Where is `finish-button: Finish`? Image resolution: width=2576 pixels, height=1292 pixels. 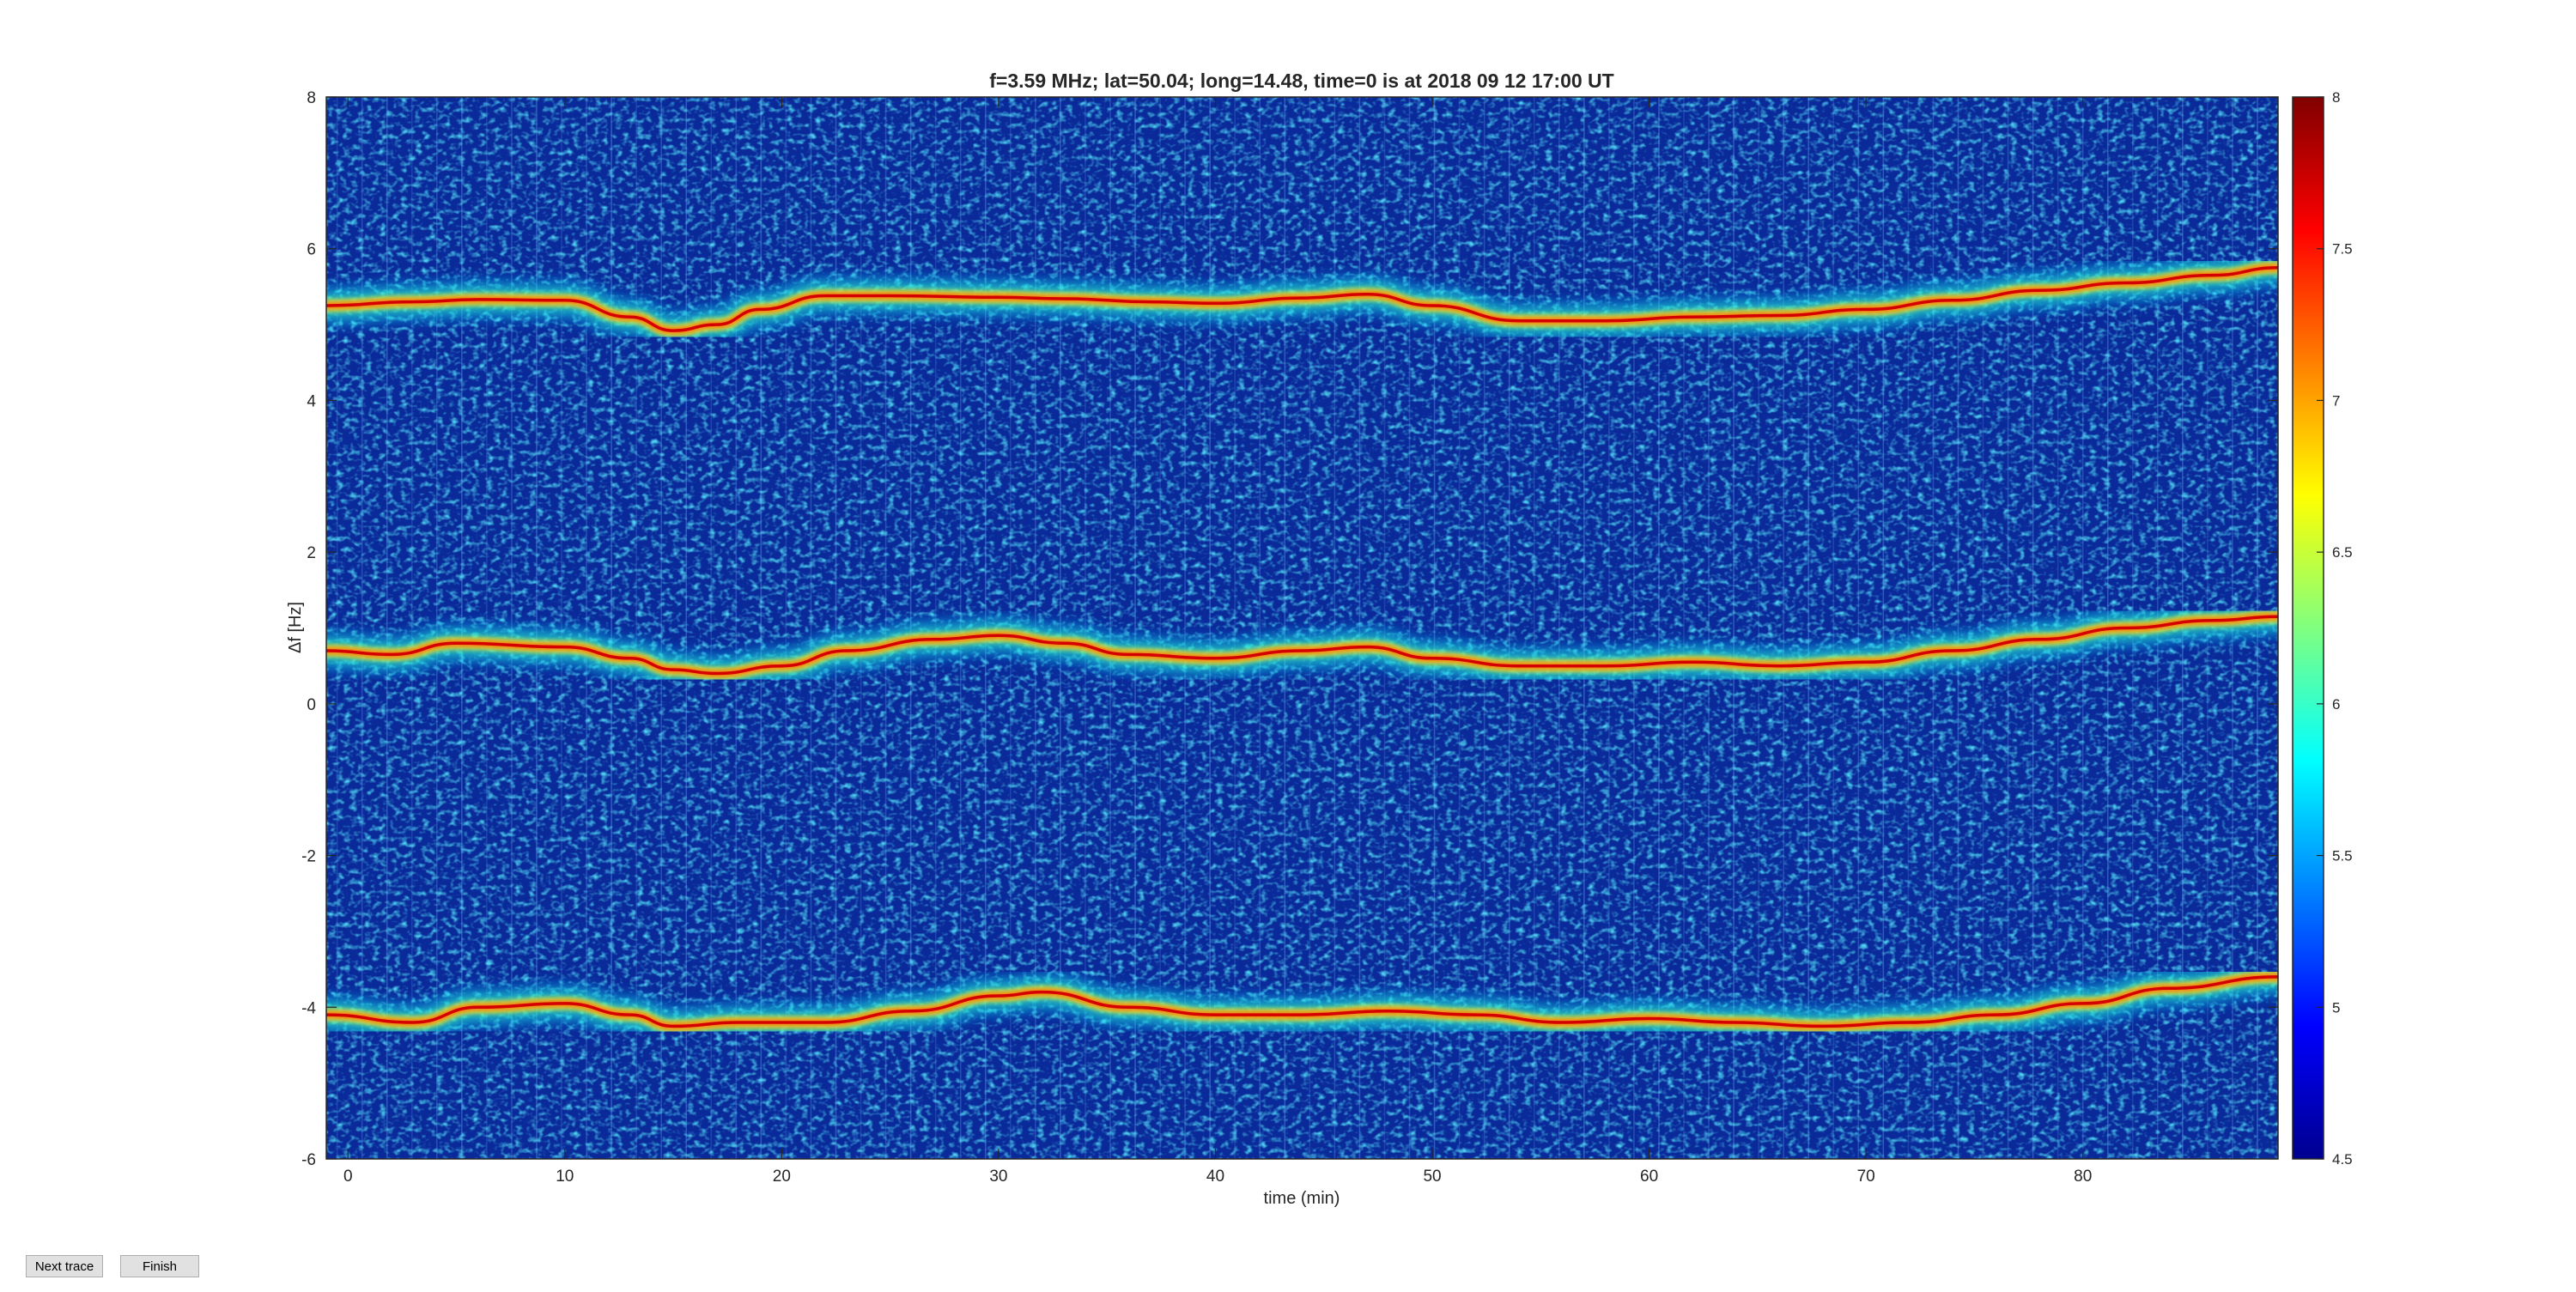
finish-button: Finish is located at coordinates (159, 1266).